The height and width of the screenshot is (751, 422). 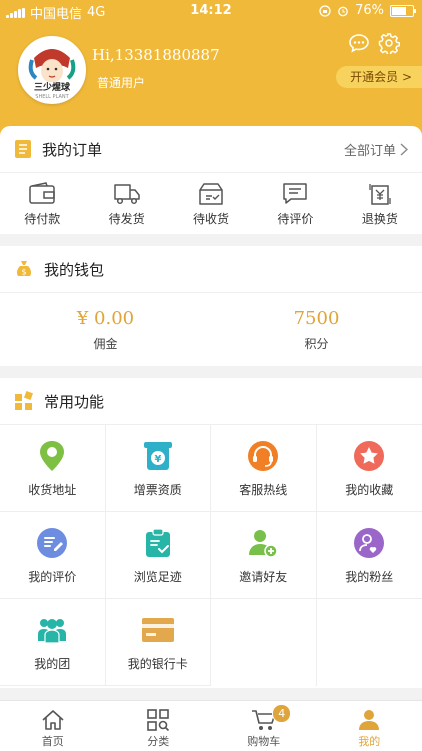 What do you see at coordinates (263, 741) in the screenshot?
I see `tab-label: 购物车` at bounding box center [263, 741].